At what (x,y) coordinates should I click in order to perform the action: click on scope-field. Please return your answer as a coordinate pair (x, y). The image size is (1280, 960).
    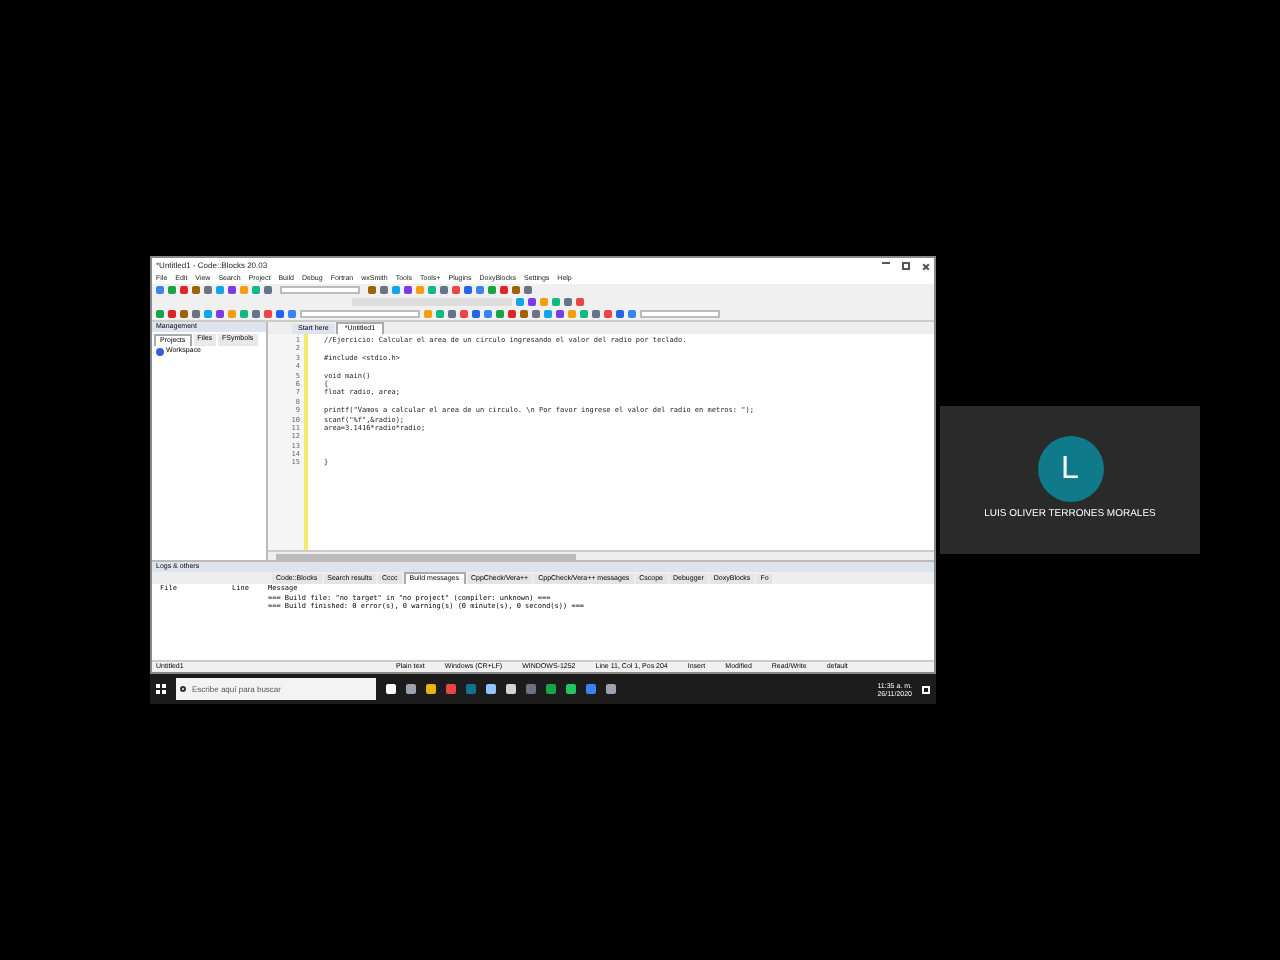
    Looking at the image, I should click on (360, 314).